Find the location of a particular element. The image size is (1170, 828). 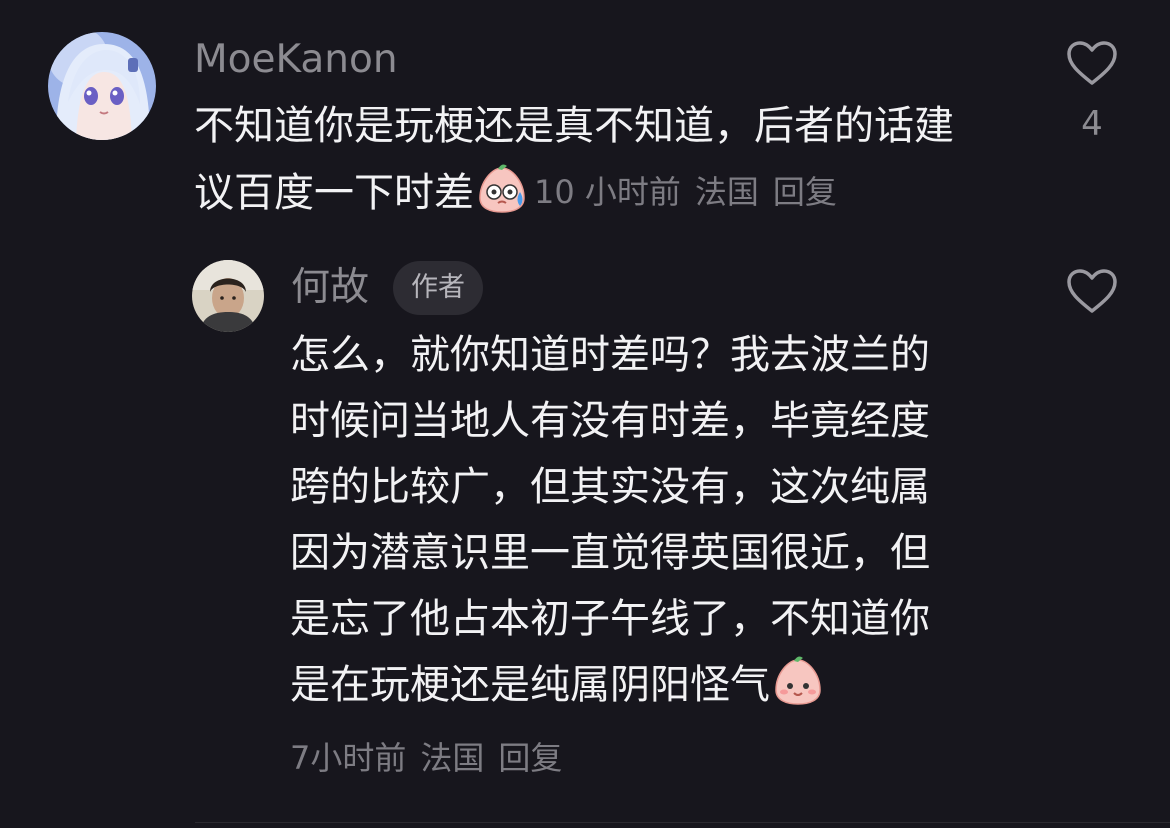

comment-line: 不知道你是玩梗还是真不知道，后者的话建 is located at coordinates (574, 126).